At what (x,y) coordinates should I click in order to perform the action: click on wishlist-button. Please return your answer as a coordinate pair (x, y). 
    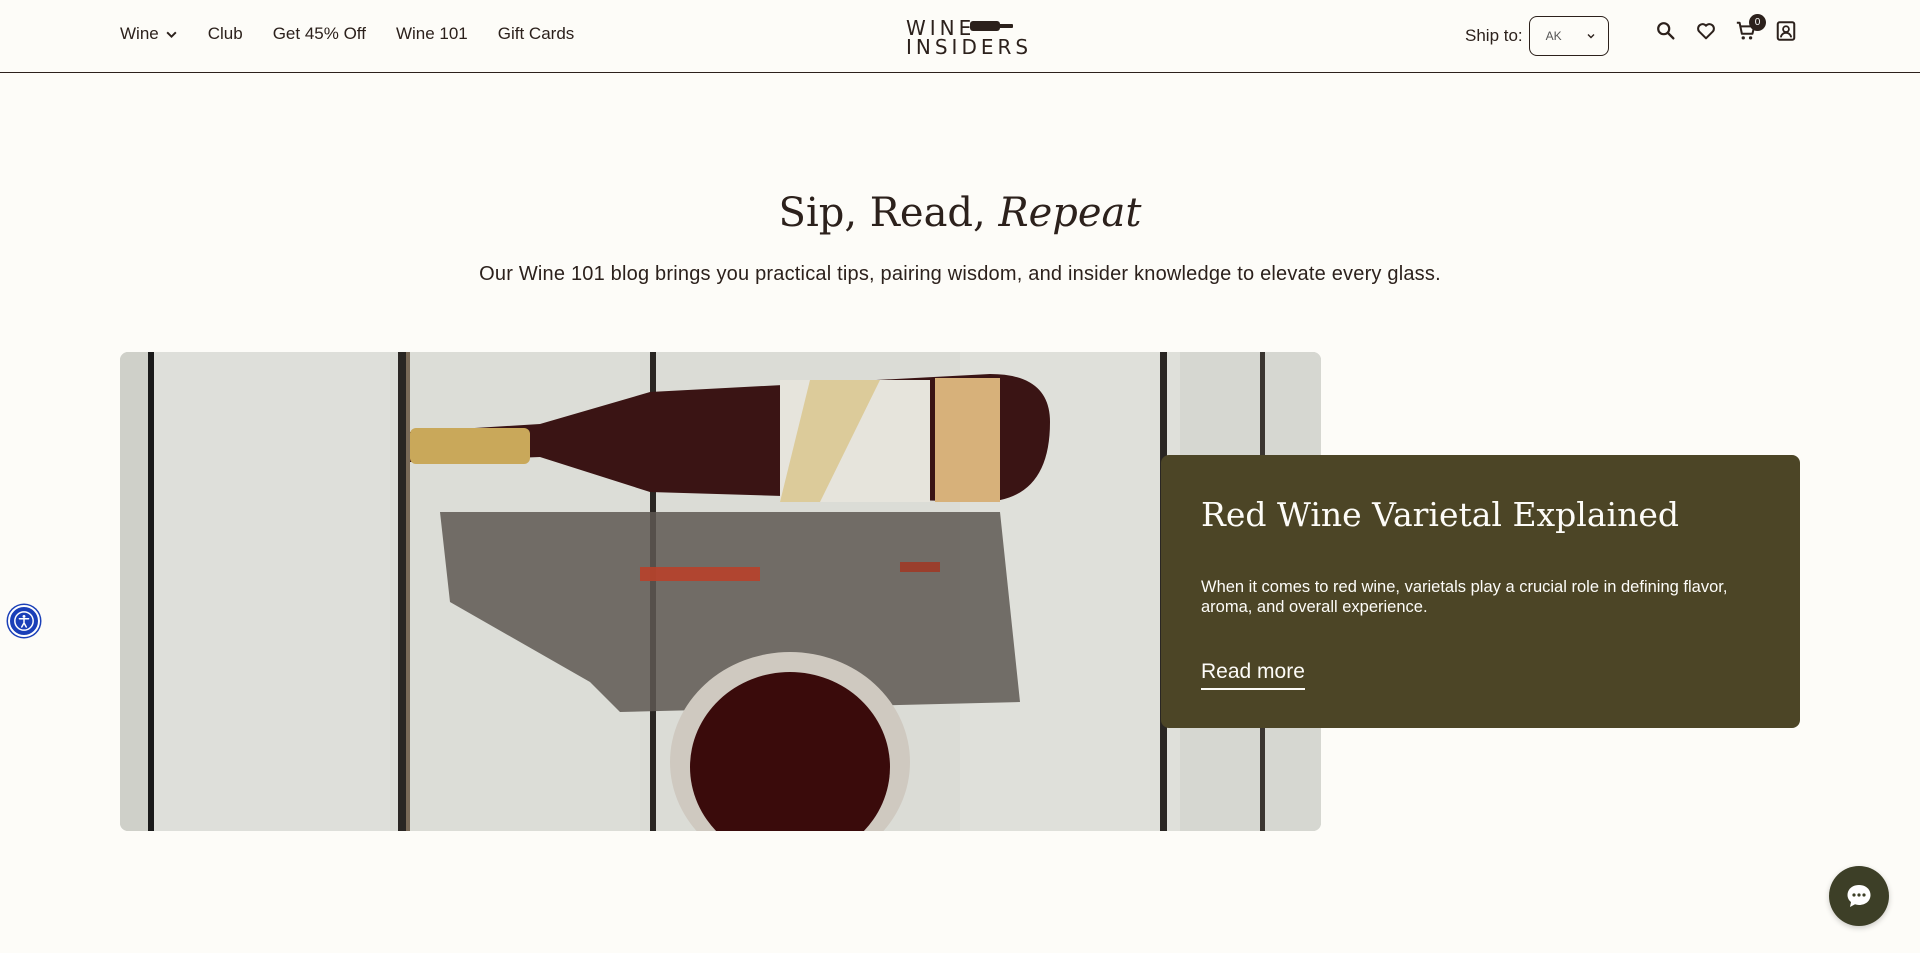
    Looking at the image, I should click on (1706, 31).